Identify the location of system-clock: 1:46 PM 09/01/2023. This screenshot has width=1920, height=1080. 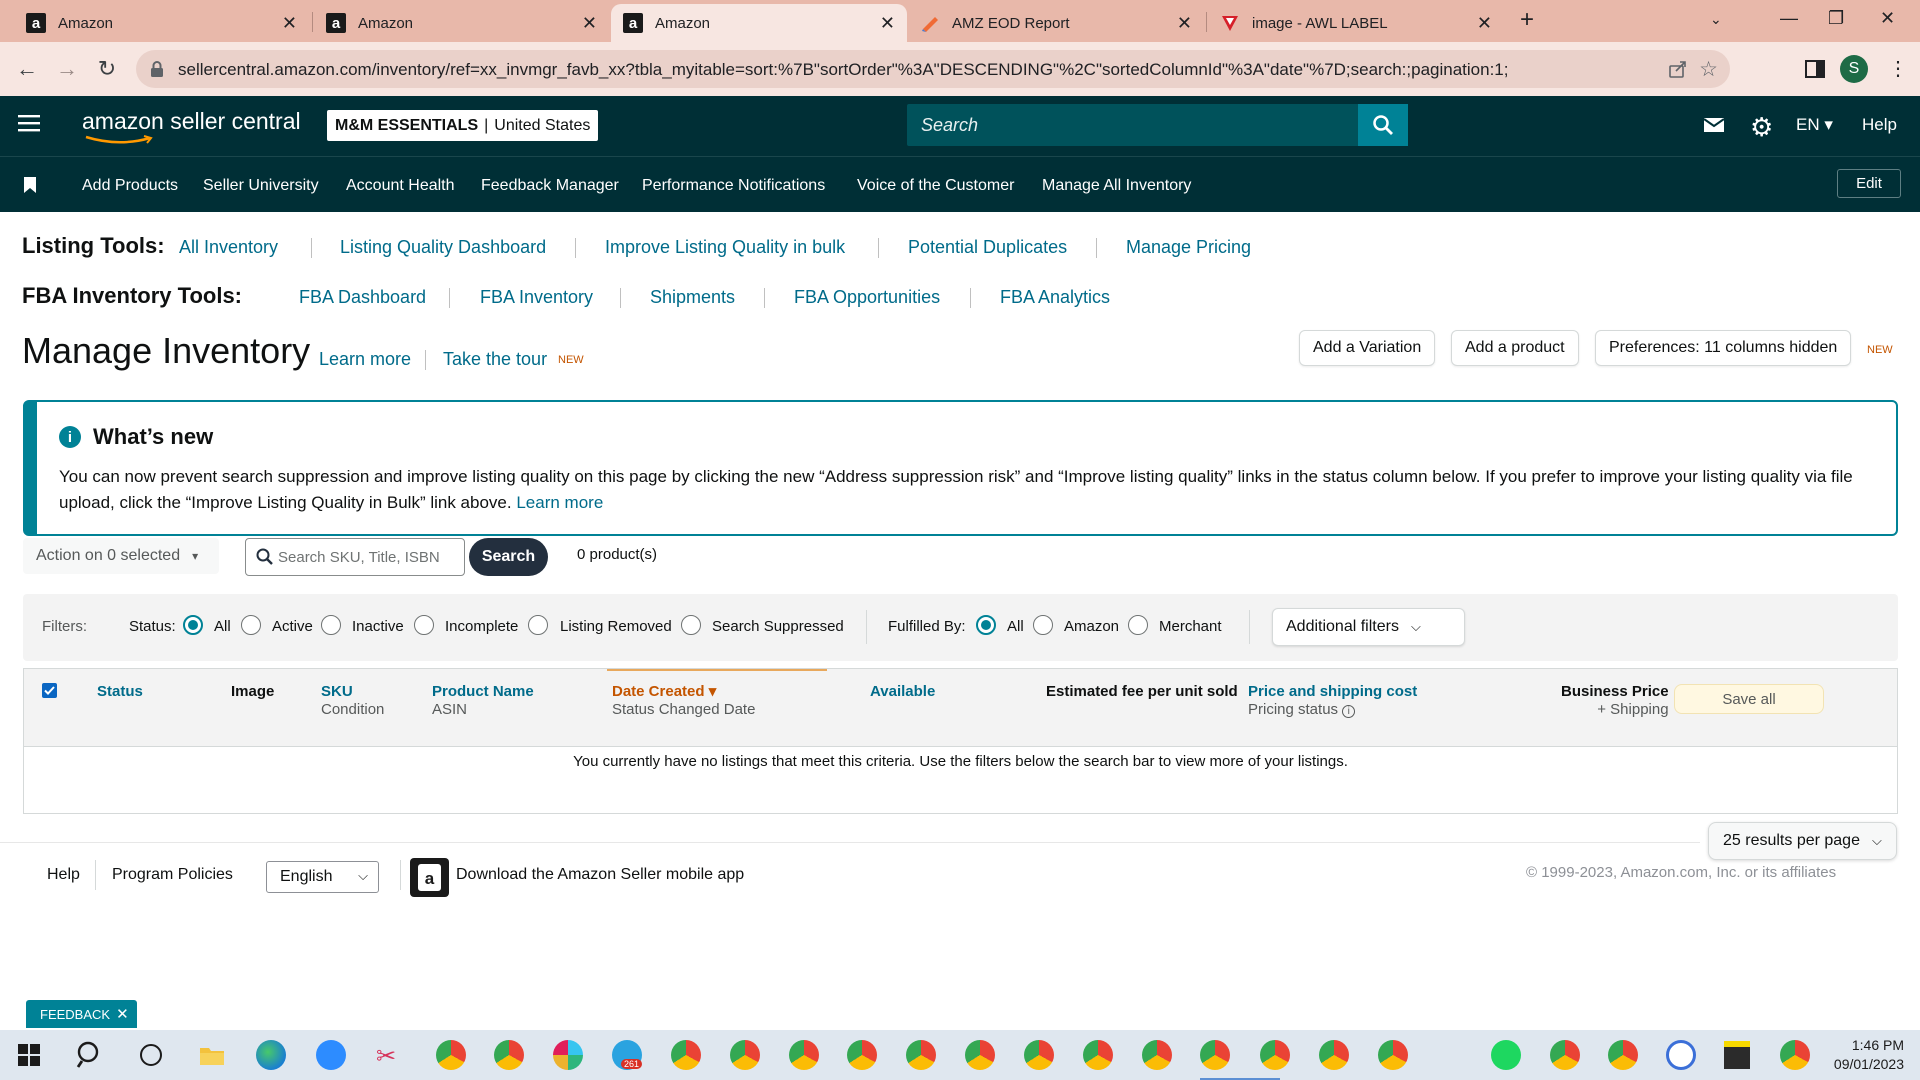
(1869, 1055).